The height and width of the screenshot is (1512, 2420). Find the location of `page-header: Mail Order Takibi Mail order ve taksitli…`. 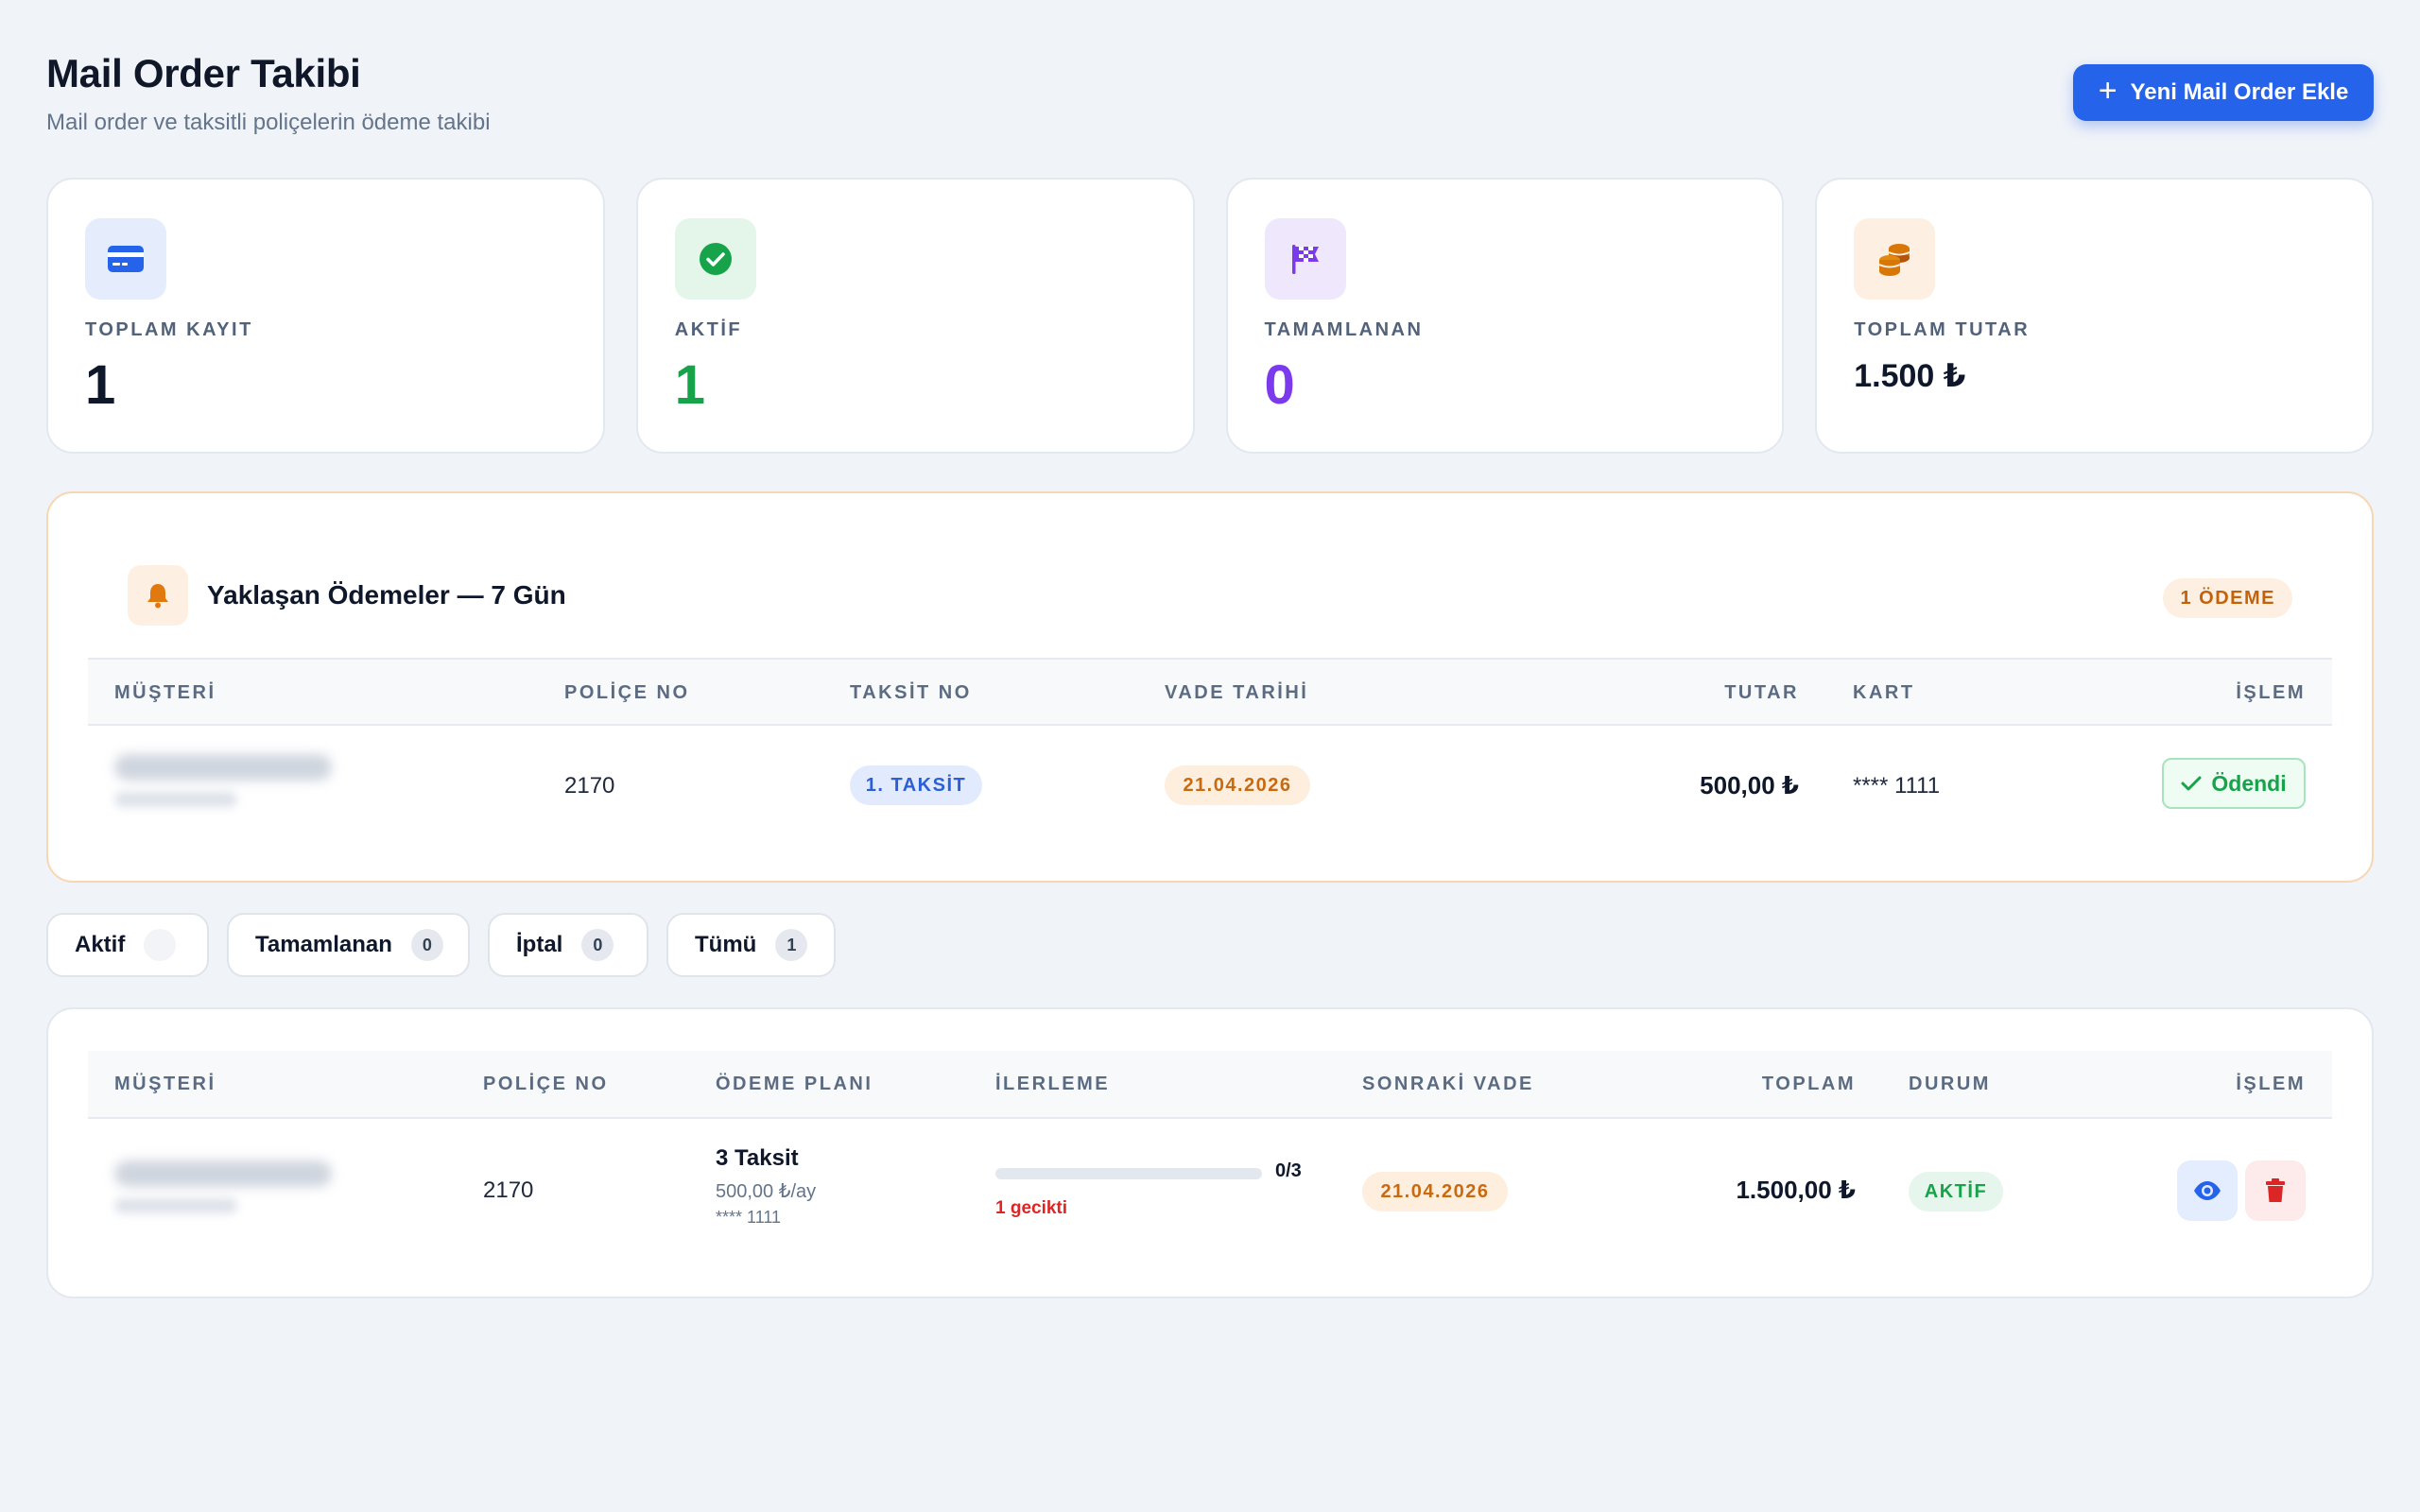

page-header: Mail Order Takibi Mail order ve taksitli… is located at coordinates (1210, 89).